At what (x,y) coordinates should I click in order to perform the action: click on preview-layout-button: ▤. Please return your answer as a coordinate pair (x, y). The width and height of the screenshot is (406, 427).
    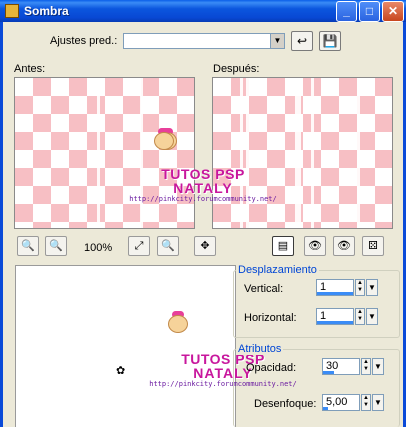
    Looking at the image, I should click on (283, 246).